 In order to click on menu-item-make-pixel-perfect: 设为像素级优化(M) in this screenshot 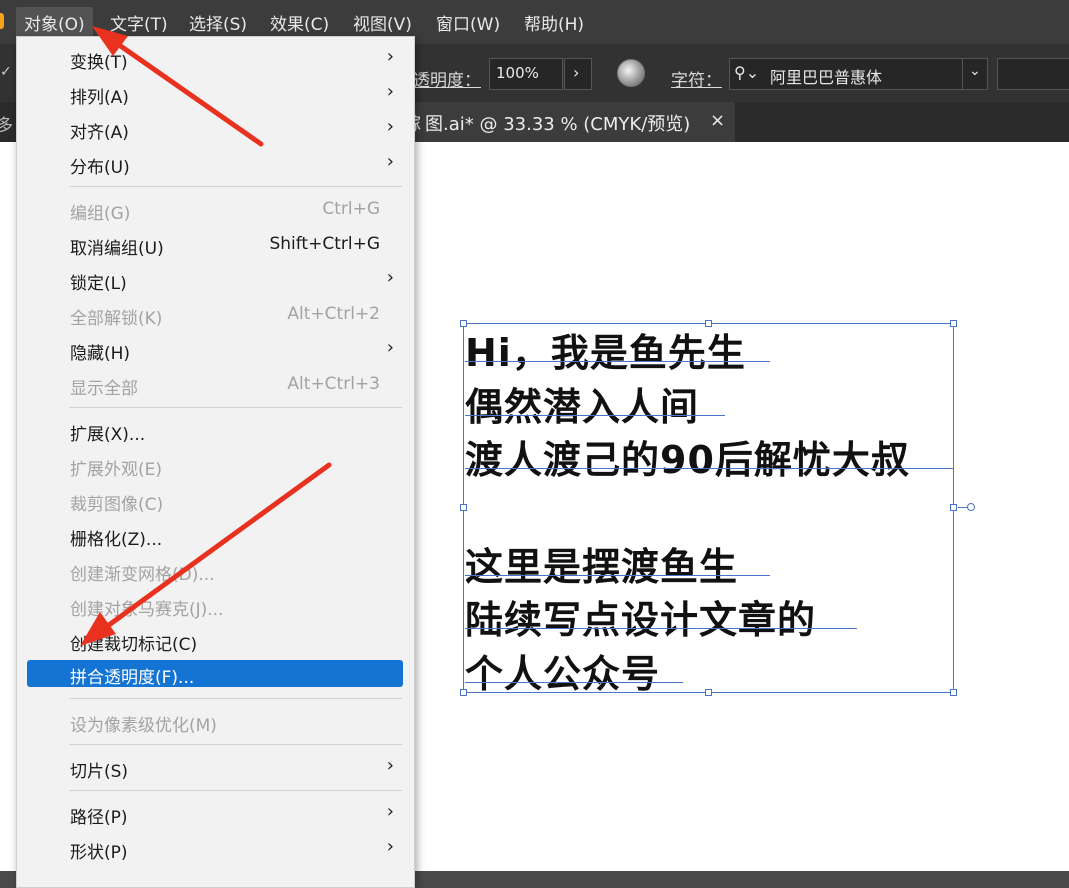, I will do `click(215, 721)`.